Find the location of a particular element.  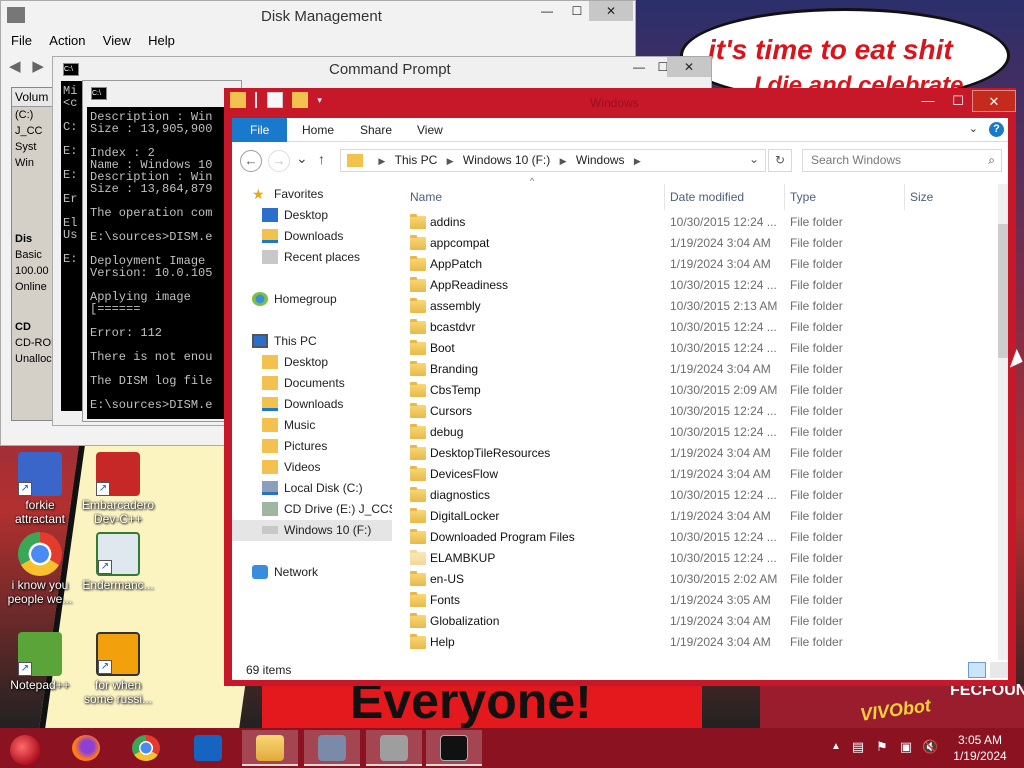

taskbar-disk-management is located at coordinates (394, 748).